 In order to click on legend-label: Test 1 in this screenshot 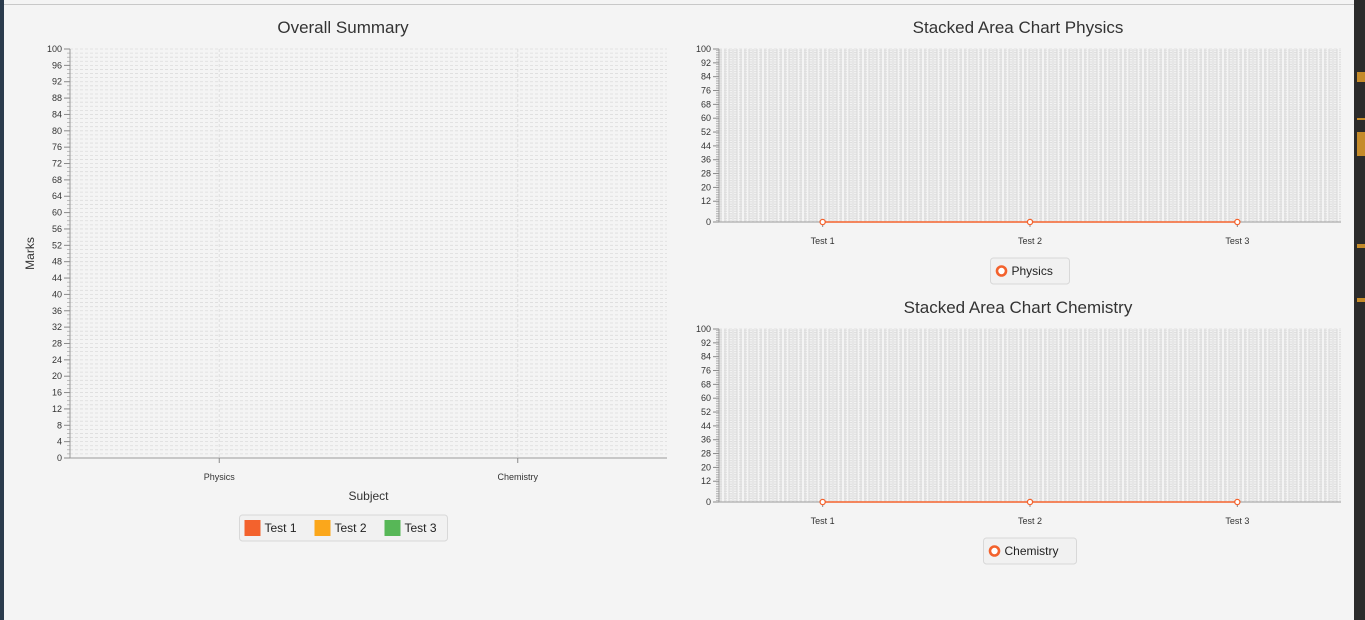, I will do `click(281, 528)`.